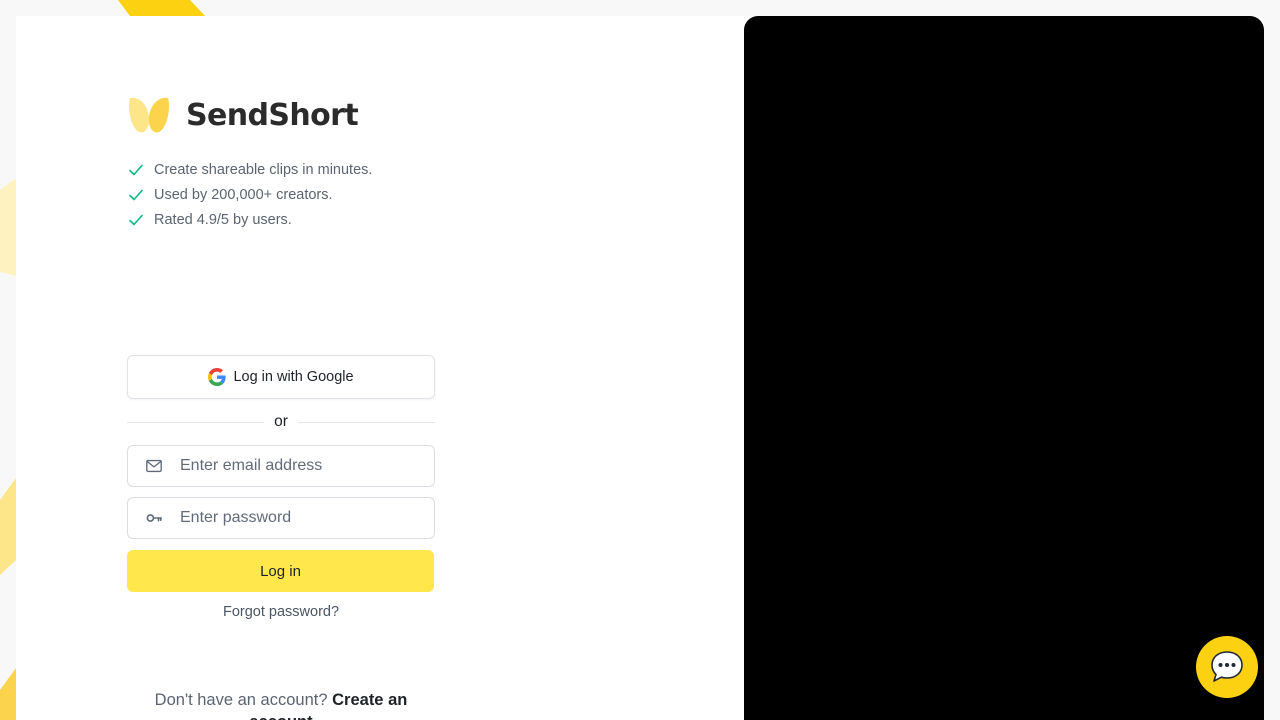  What do you see at coordinates (280, 571) in the screenshot?
I see `login-button: Log in` at bounding box center [280, 571].